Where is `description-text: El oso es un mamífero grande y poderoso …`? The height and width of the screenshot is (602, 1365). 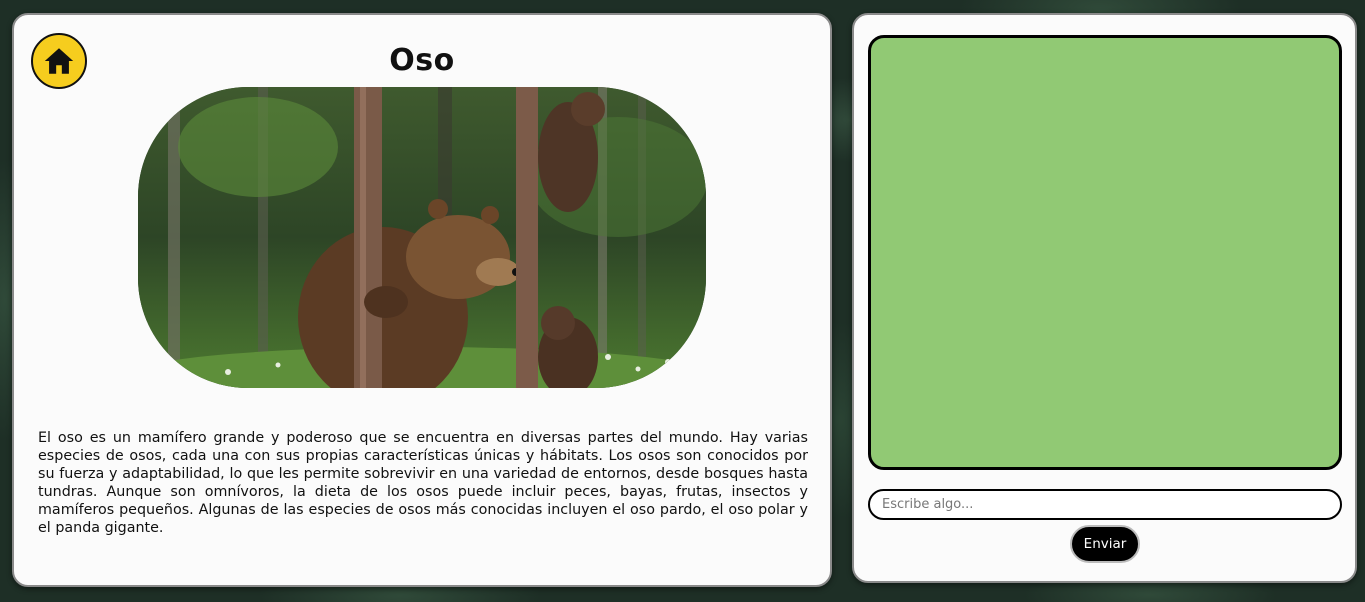
description-text: El oso es un mamífero grande y poderoso … is located at coordinates (423, 483).